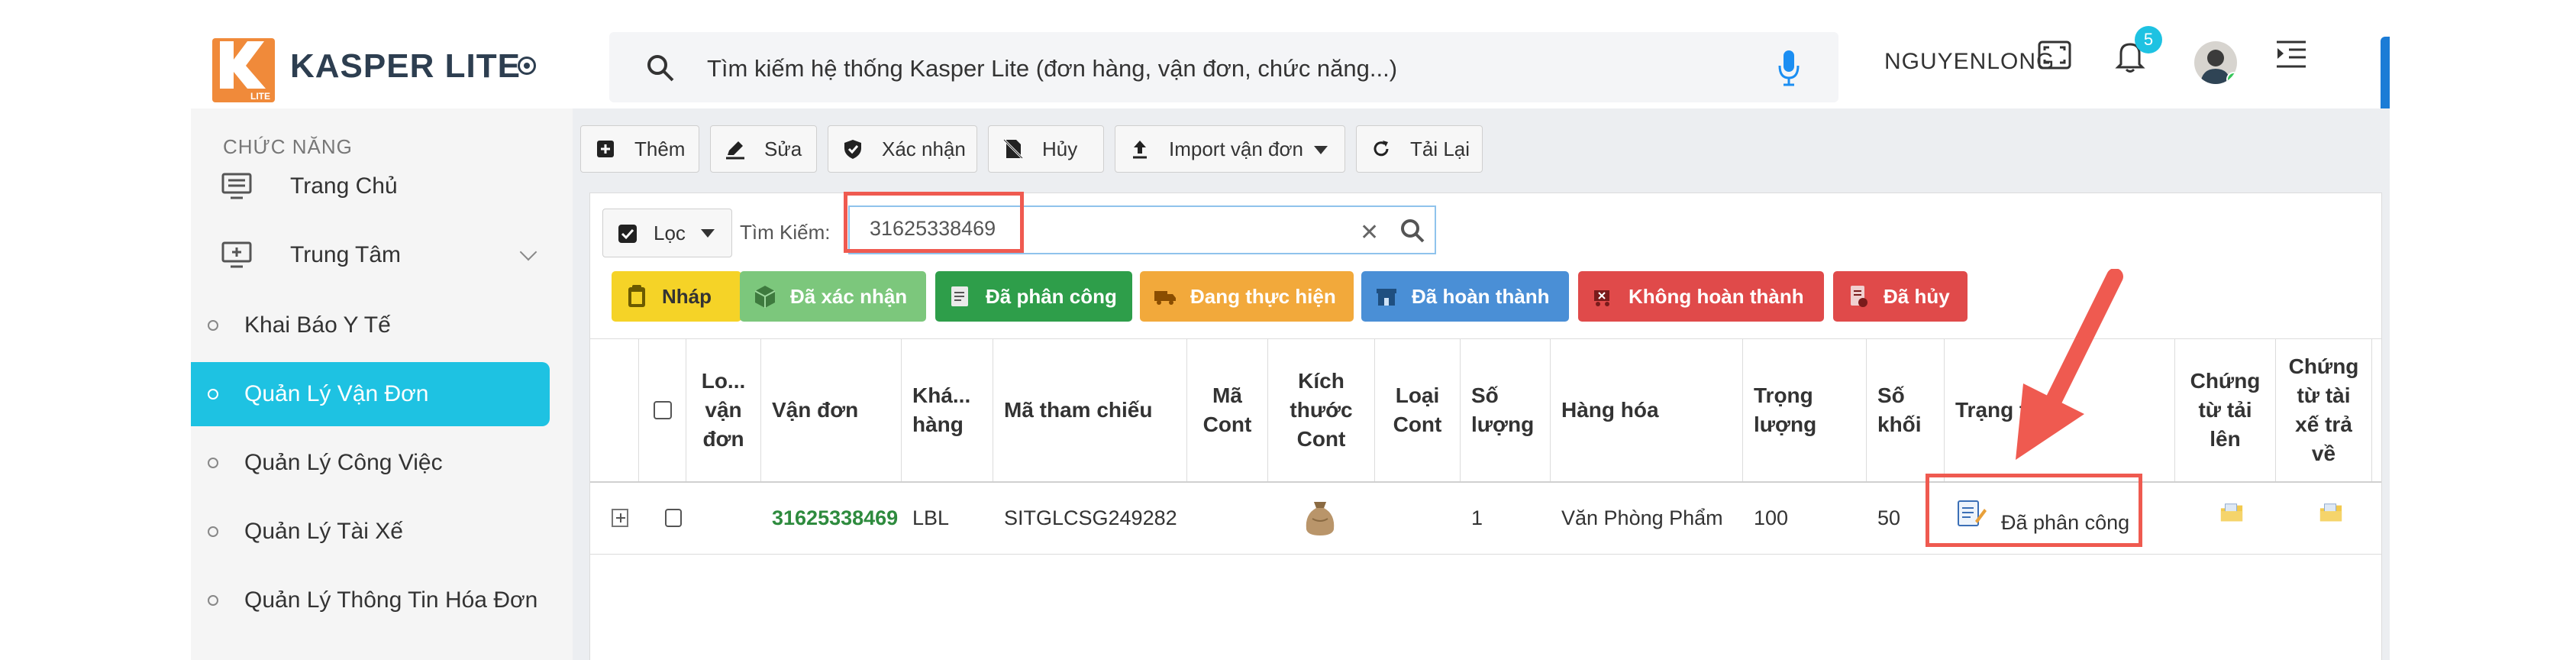 The height and width of the screenshot is (660, 2576). I want to click on sidebar-item-quan-ly-tai-xe: Quản Lý Tài Xế, so click(370, 532).